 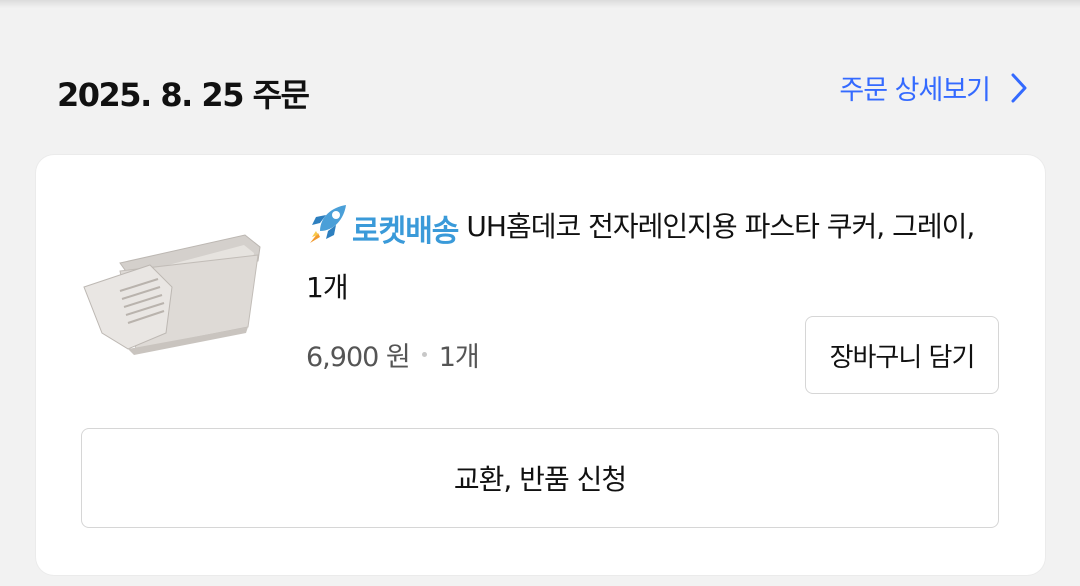 What do you see at coordinates (651, 257) in the screenshot?
I see `product-title: 로켓배송 UH홈데코 전자레인지용 파스타 쿠커, 그레이, 1개` at bounding box center [651, 257].